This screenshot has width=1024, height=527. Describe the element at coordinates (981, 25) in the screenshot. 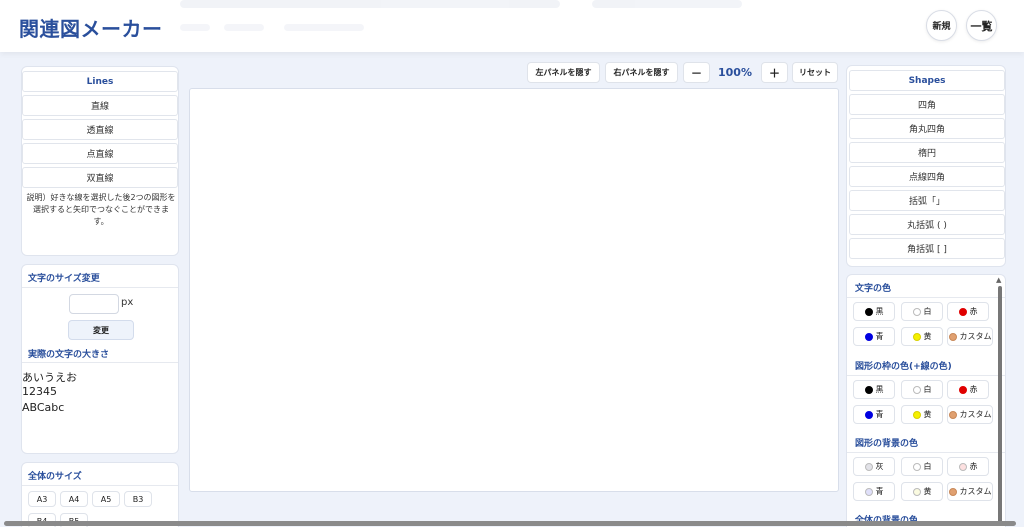

I see `list-button: 一覧` at that location.